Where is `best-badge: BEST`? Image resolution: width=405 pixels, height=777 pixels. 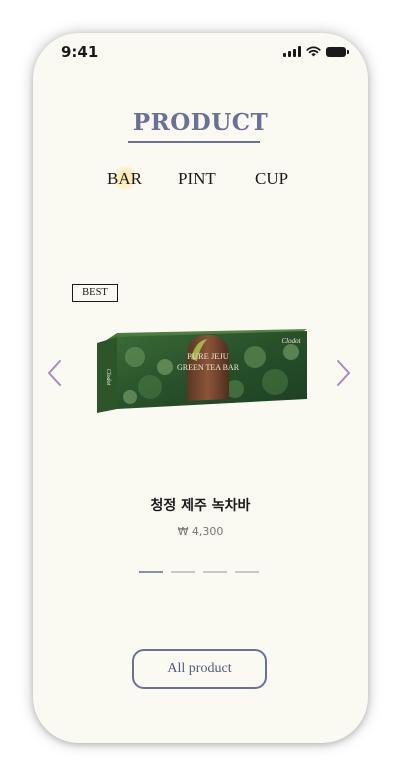 best-badge: BEST is located at coordinates (95, 293).